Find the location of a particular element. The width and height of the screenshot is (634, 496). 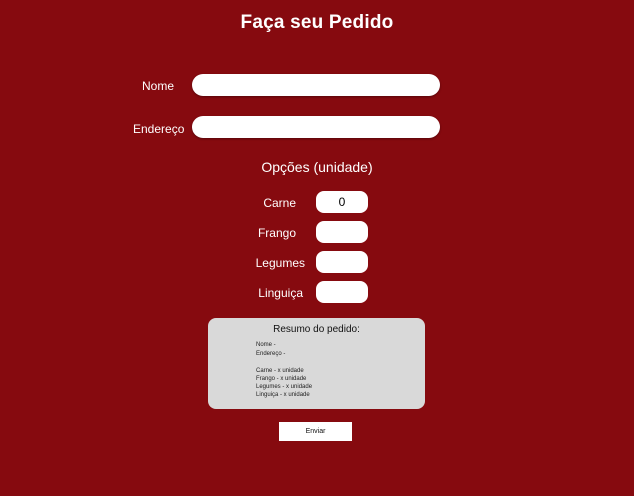

page-title: Faça seu Pedido is located at coordinates (317, 22).